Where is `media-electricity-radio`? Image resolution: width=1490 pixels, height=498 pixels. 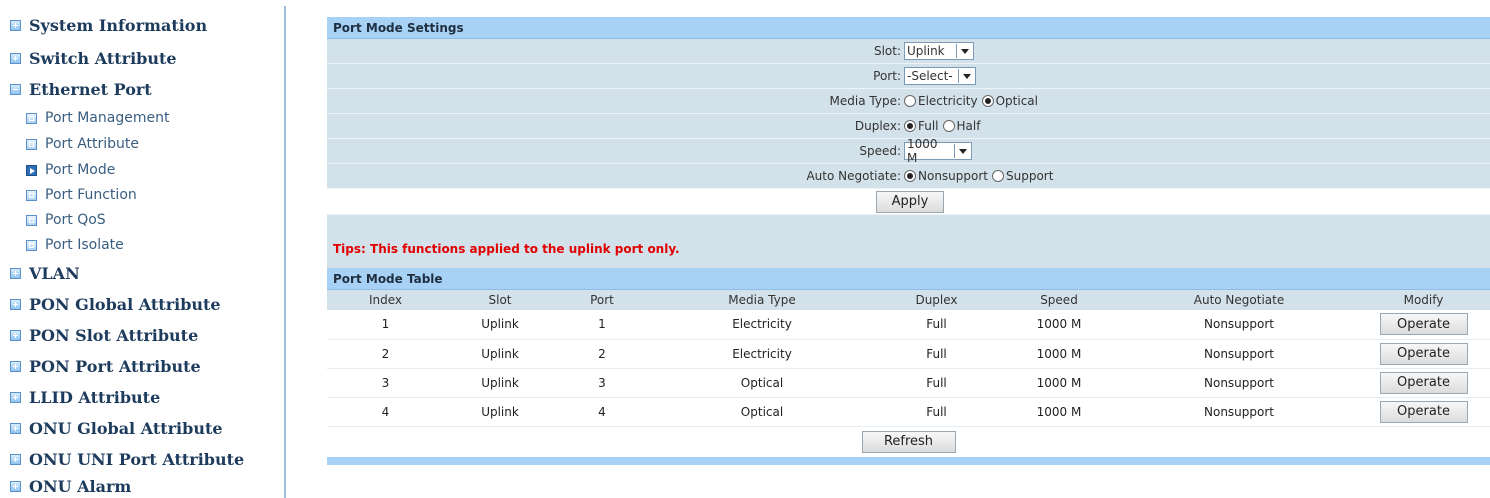 media-electricity-radio is located at coordinates (910, 101).